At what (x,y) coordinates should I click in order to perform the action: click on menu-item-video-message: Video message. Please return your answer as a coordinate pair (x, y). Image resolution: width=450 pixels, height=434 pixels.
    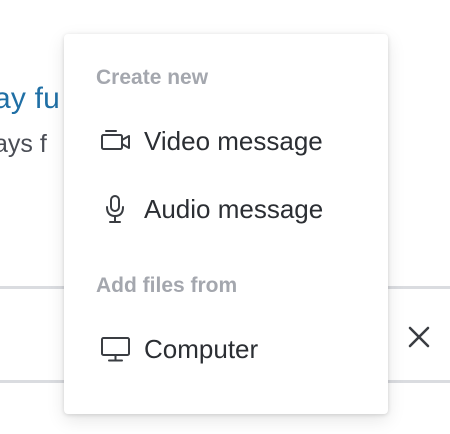
    Looking at the image, I should click on (226, 141).